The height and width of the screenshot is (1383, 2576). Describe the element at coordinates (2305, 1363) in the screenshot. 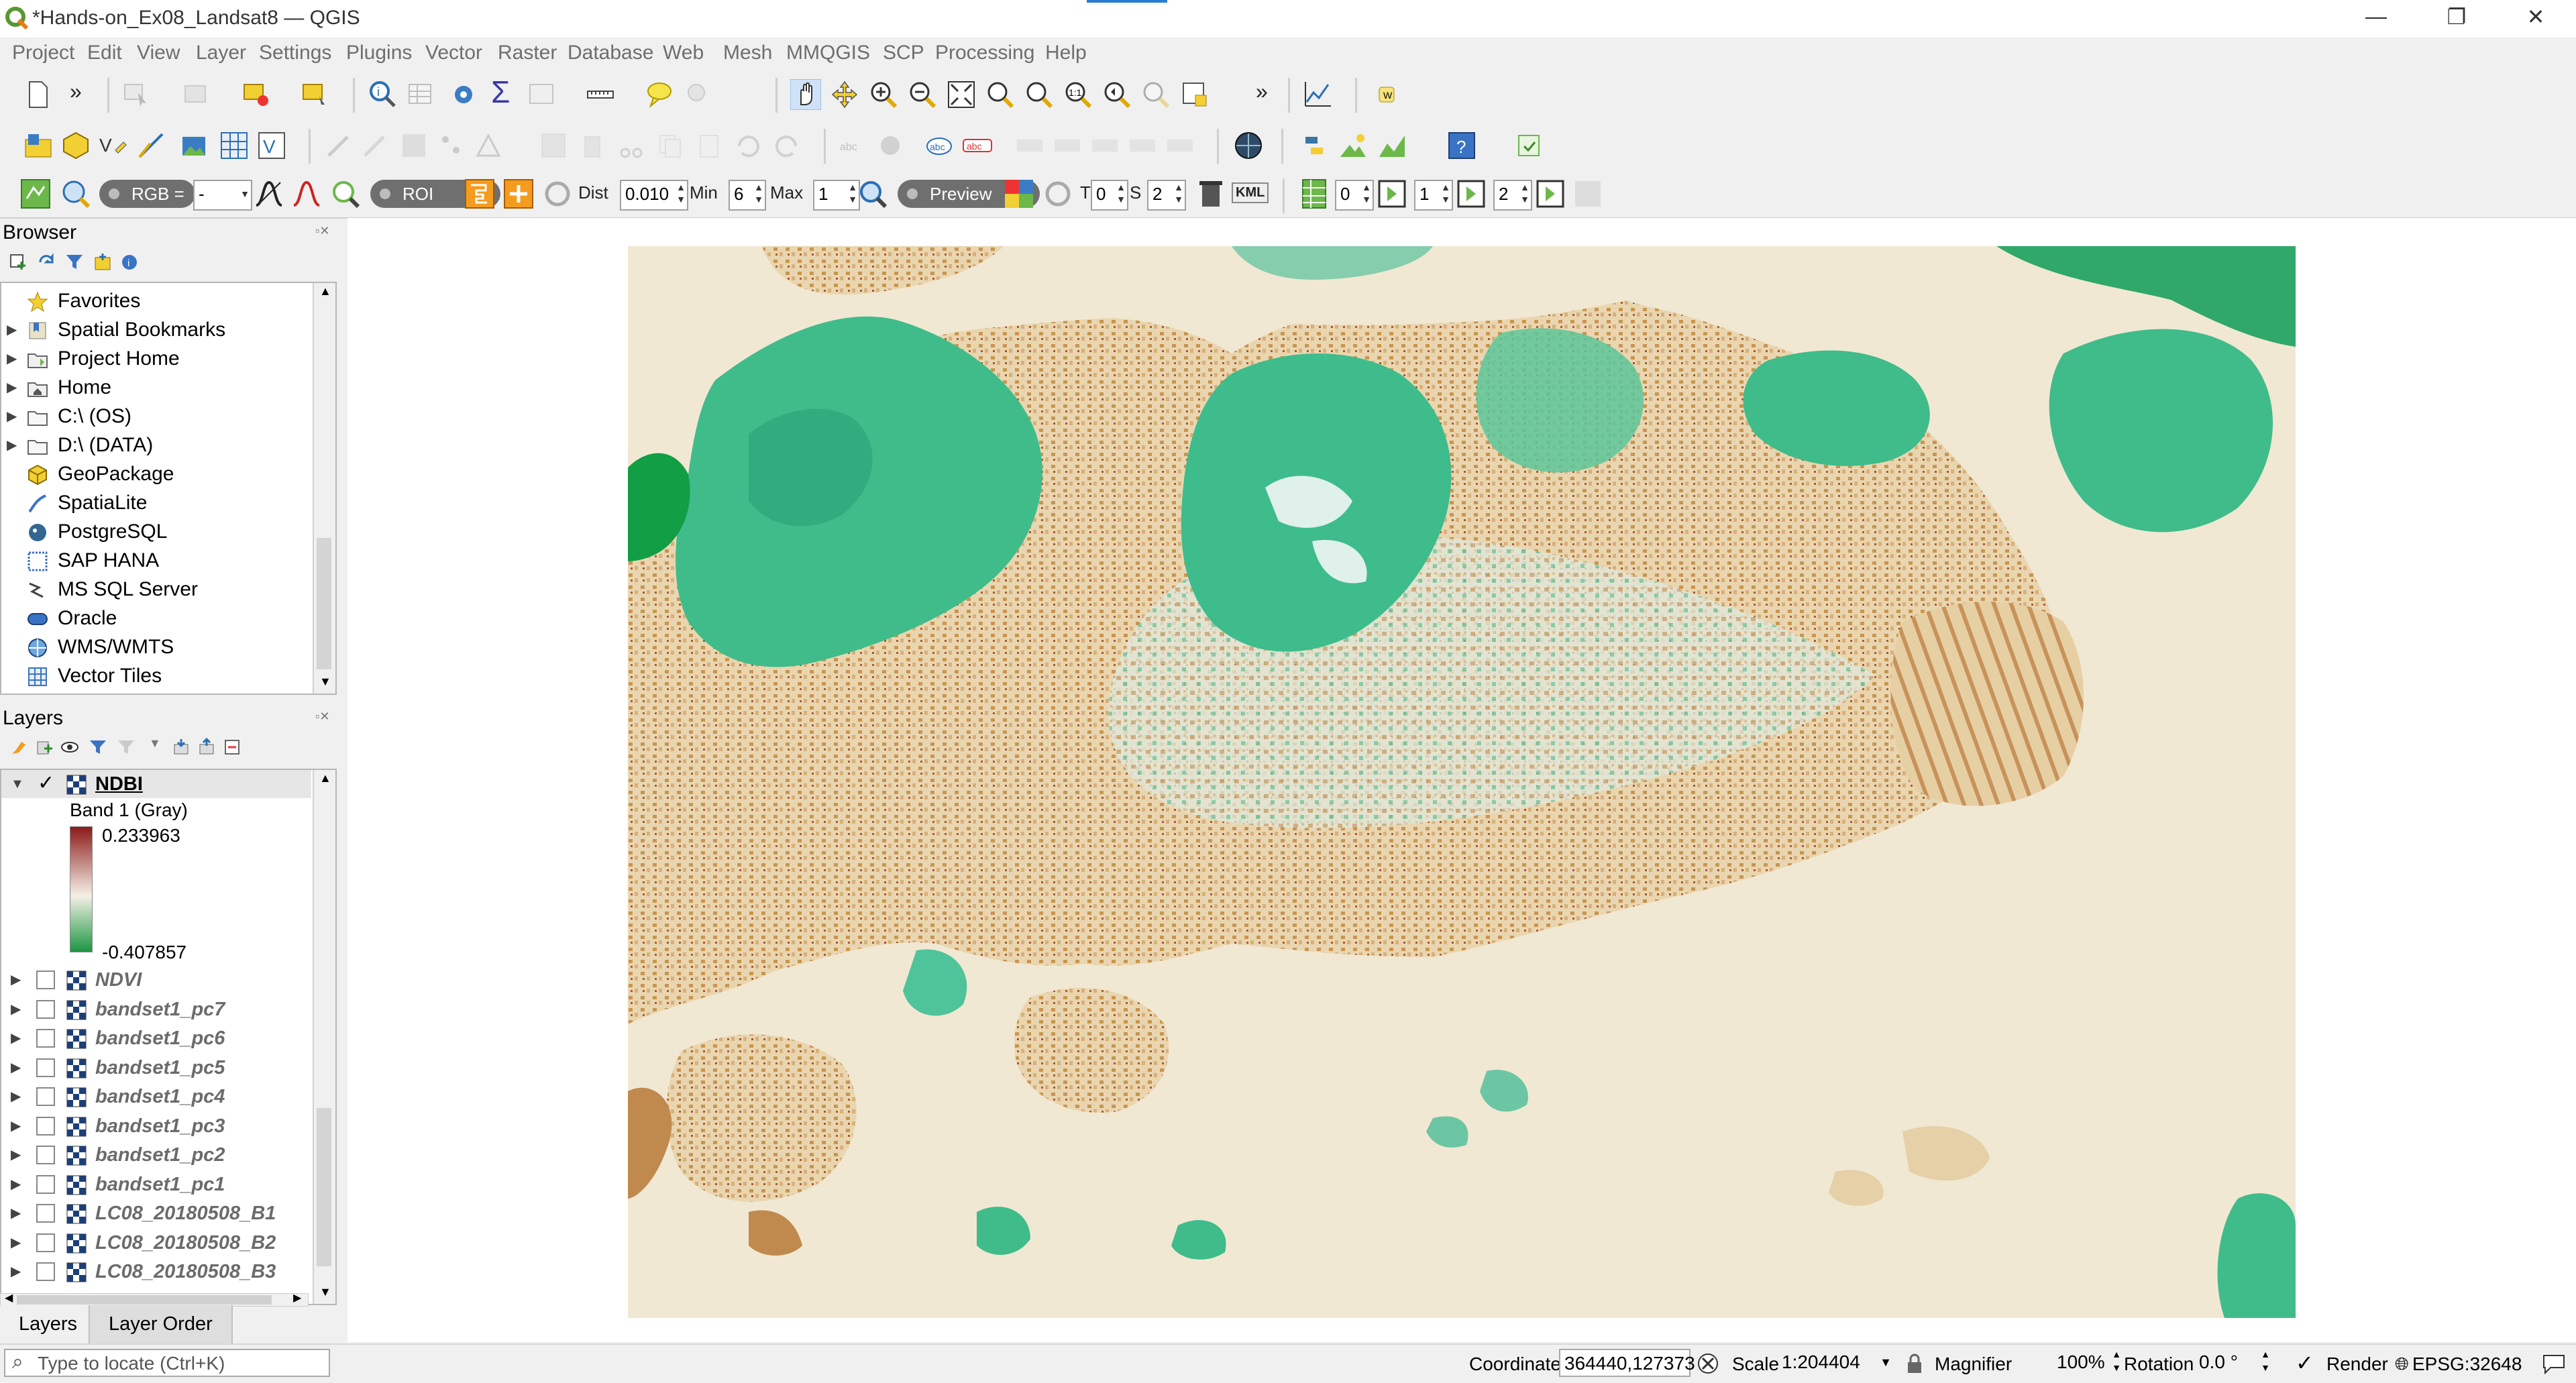

I see `render-checkbox: ✓` at that location.